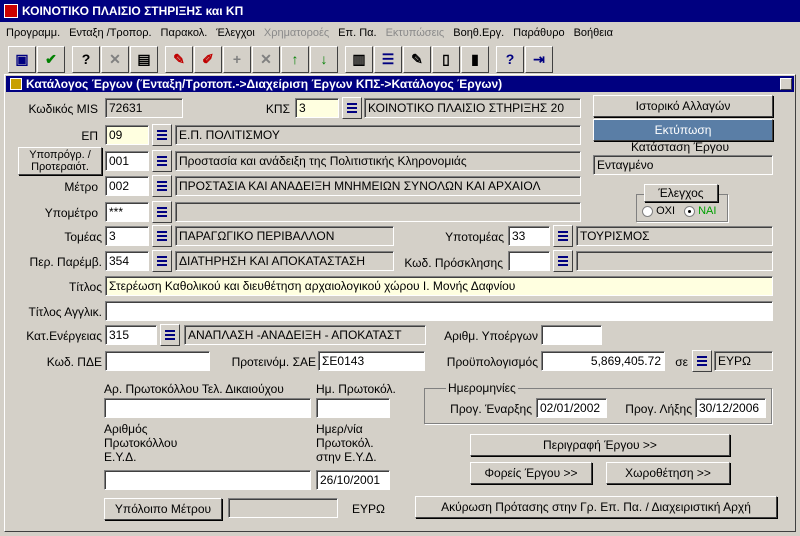 This screenshot has height=536, width=800. I want to click on call-label: Κωδ. Πρόσκλησης, so click(453, 263).